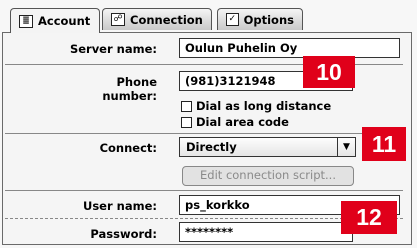 This screenshot has height=248, width=417. I want to click on password-field: ********, so click(266, 232).